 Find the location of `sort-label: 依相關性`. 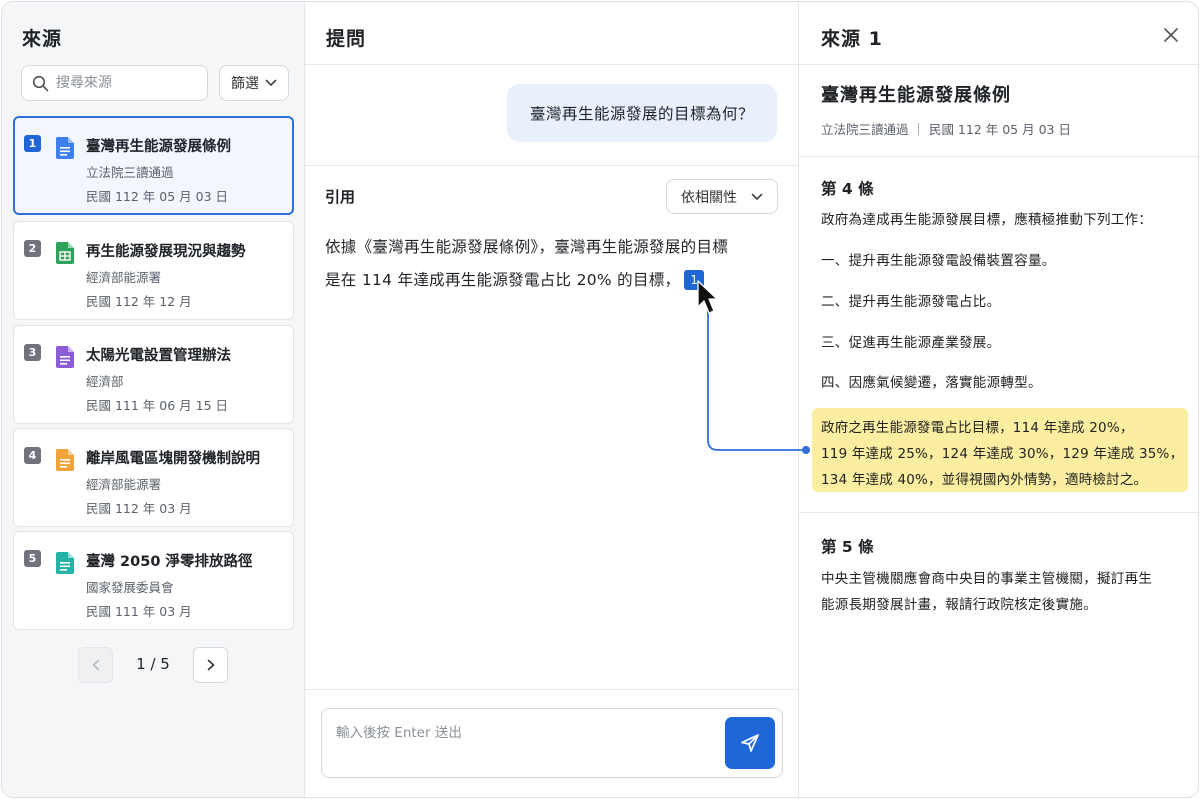

sort-label: 依相關性 is located at coordinates (709, 197).